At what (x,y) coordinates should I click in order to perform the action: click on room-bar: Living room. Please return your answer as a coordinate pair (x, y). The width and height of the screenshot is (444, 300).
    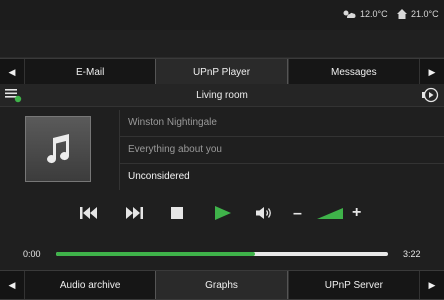
    Looking at the image, I should click on (222, 95).